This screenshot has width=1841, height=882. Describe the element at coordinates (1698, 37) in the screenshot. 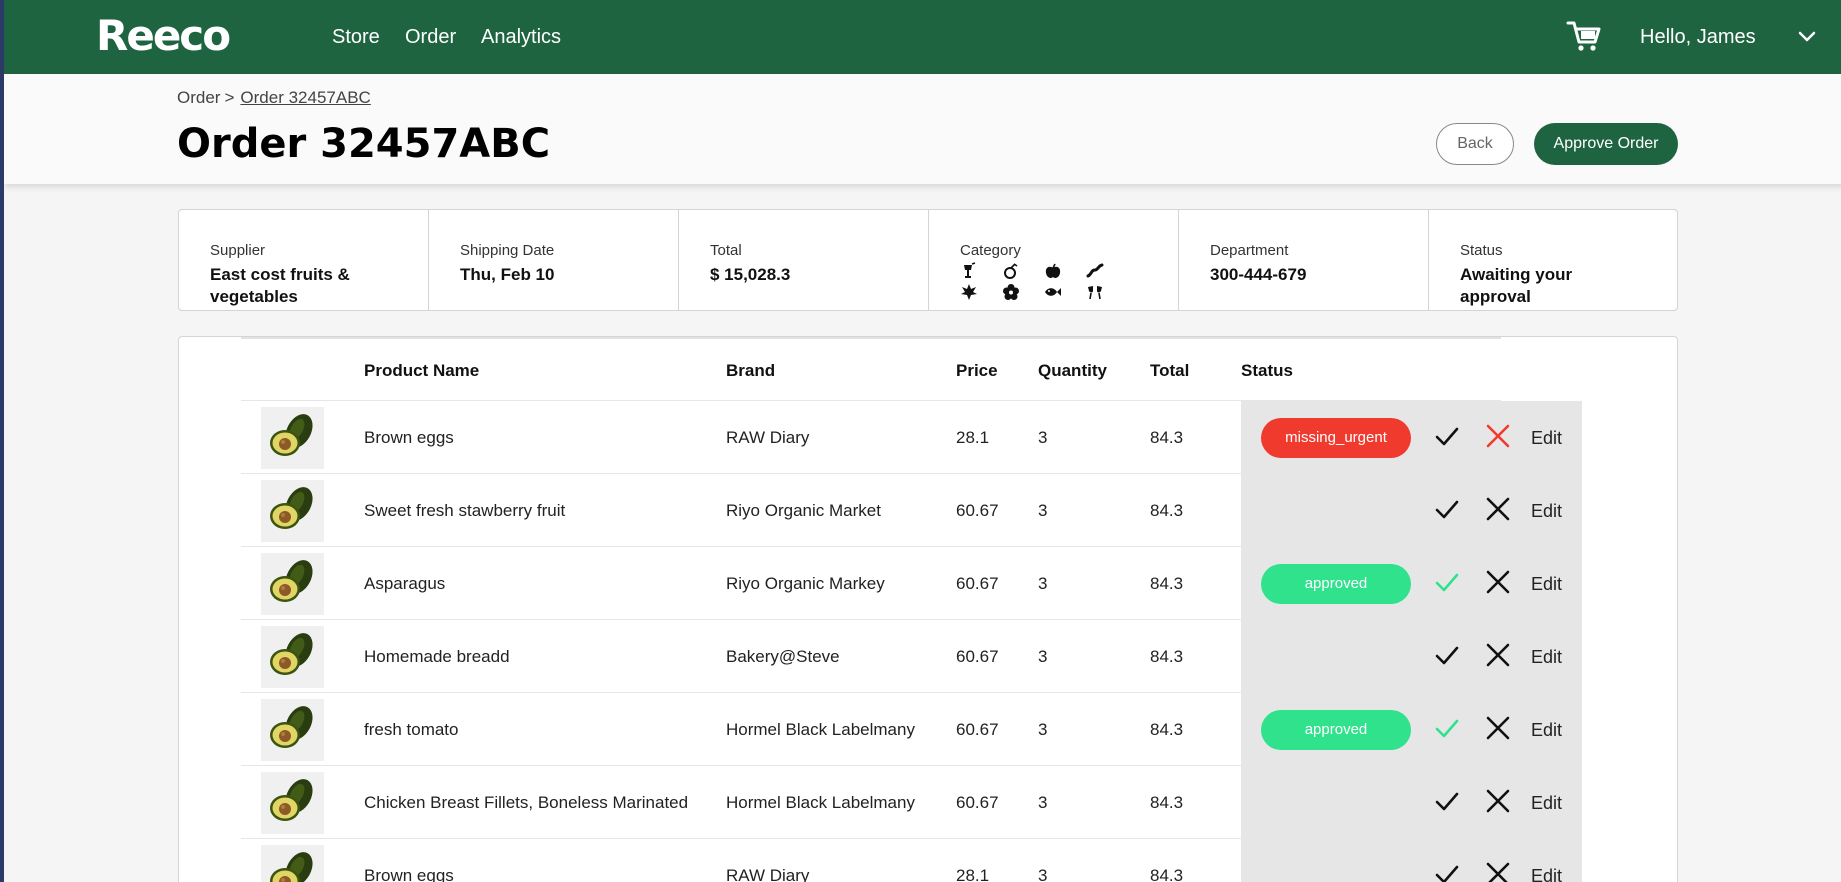

I see `user-greeting: Hello, James` at that location.